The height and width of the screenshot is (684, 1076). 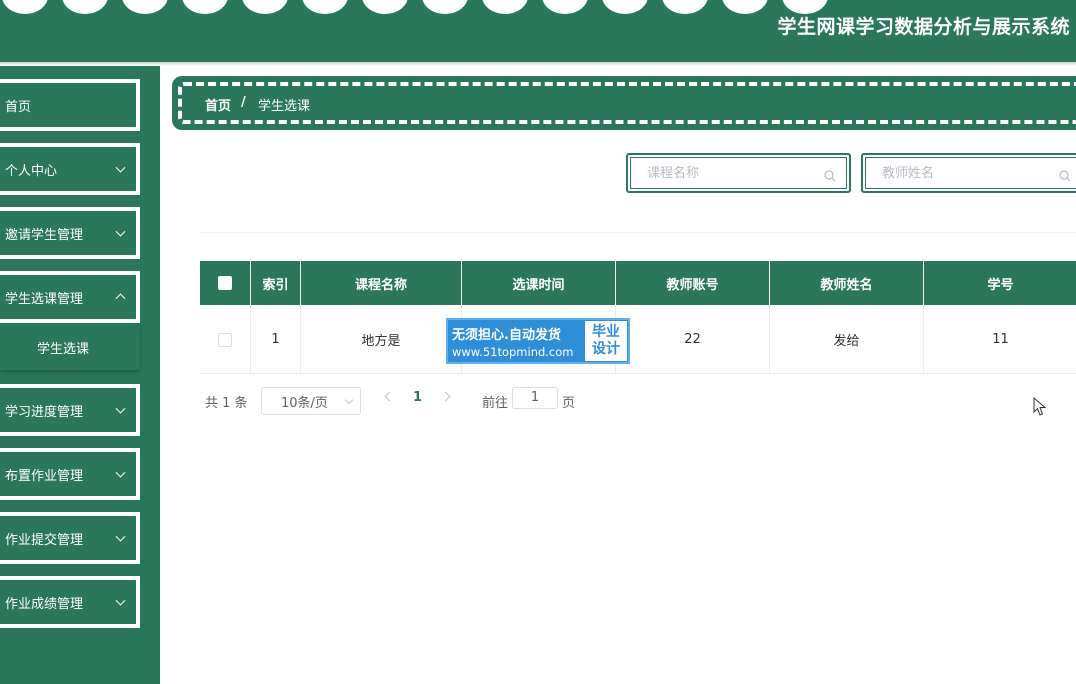 What do you see at coordinates (44, 235) in the screenshot?
I see `sidebar-item-label: 邀请学生管理` at bounding box center [44, 235].